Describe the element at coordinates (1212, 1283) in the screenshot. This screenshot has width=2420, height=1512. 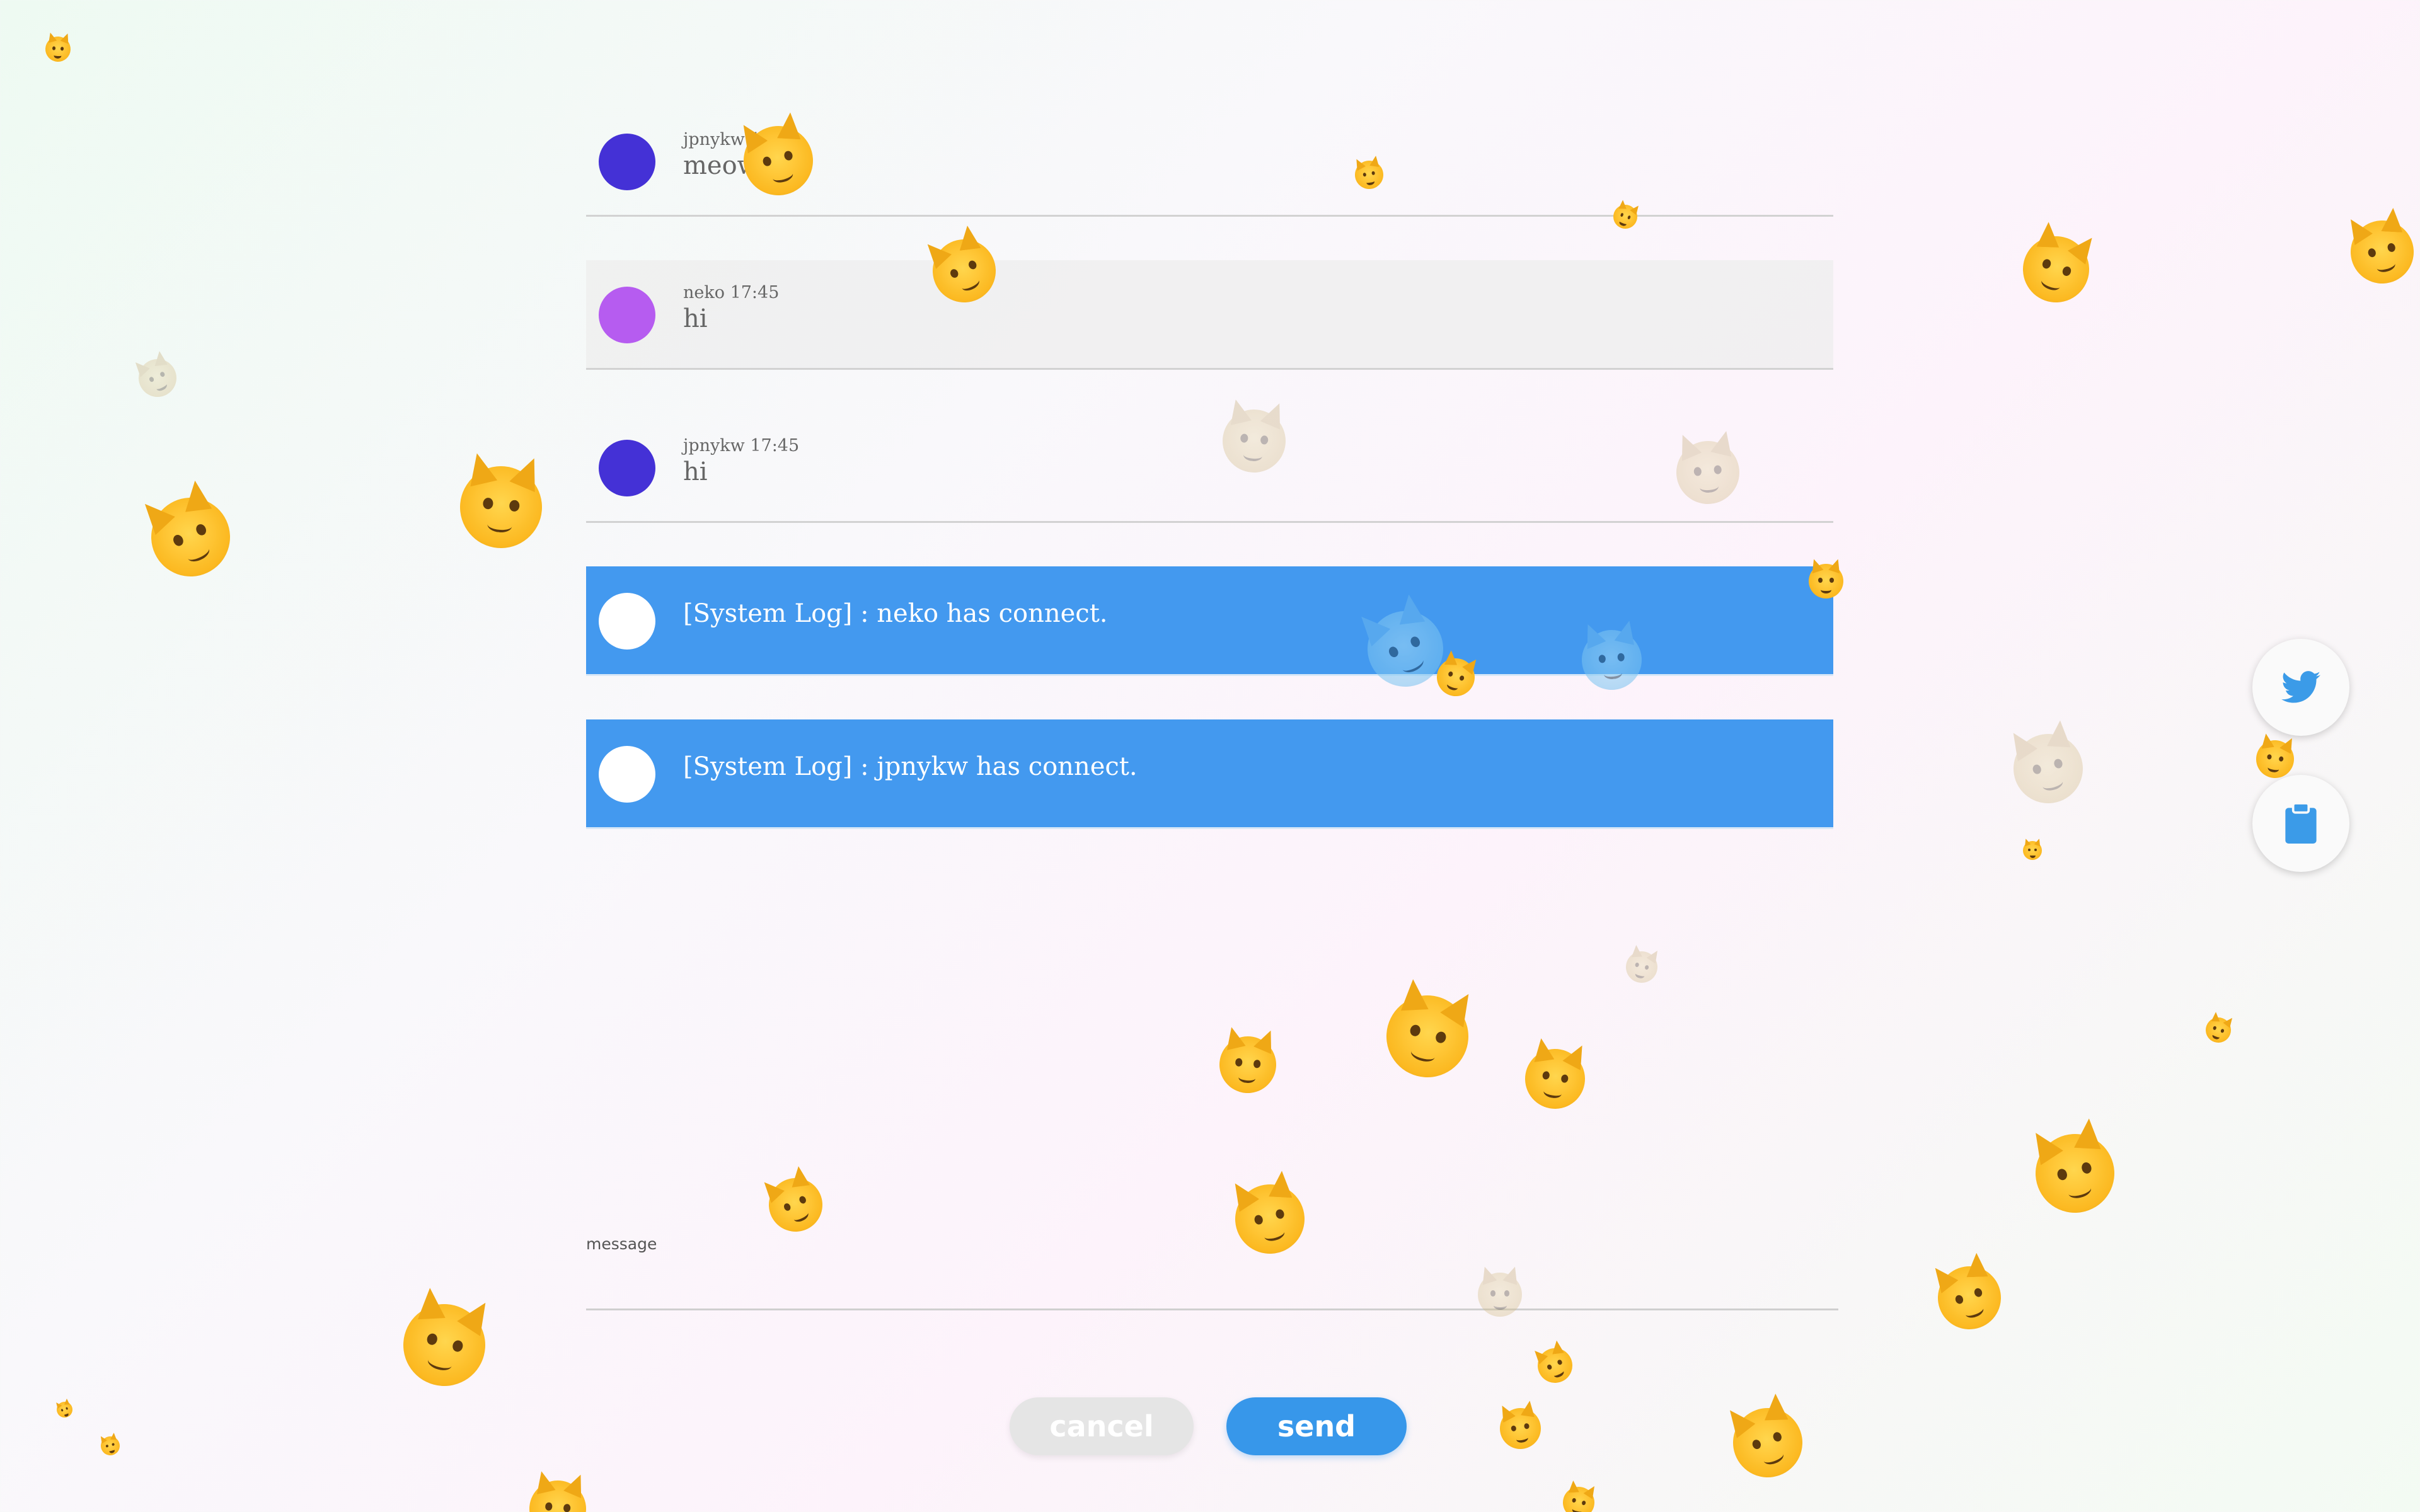
I see `message-input` at that location.